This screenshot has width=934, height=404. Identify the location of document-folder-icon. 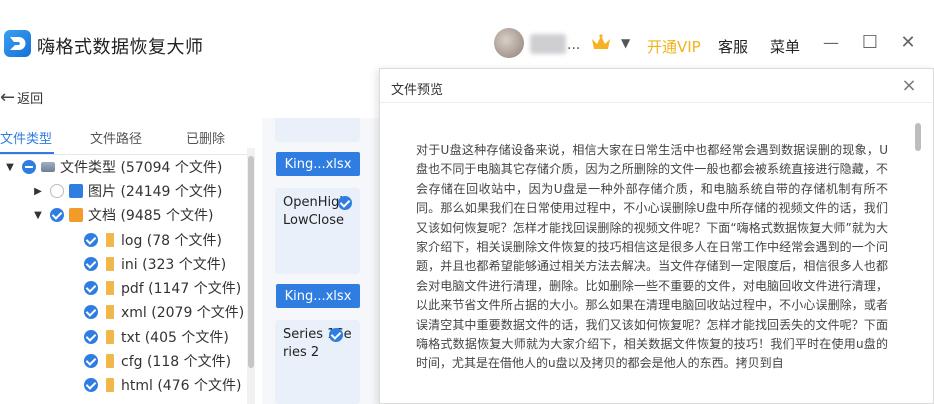
(76, 215).